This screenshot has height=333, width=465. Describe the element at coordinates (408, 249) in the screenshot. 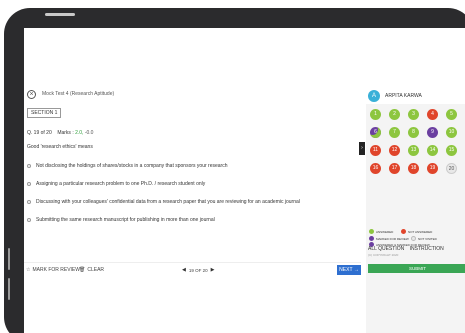

I see `sidebar-tabs: ALL QUESTION INSTRUCTION` at that location.